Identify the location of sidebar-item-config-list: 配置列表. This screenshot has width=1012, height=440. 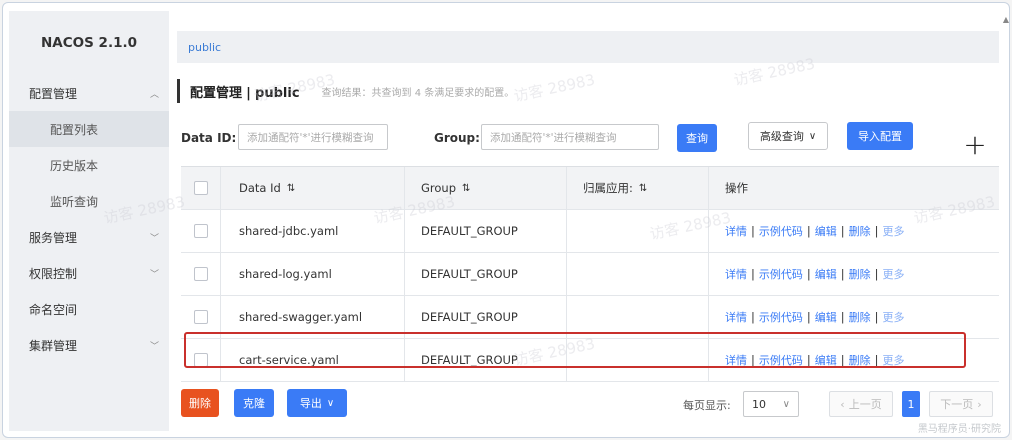
(89, 129).